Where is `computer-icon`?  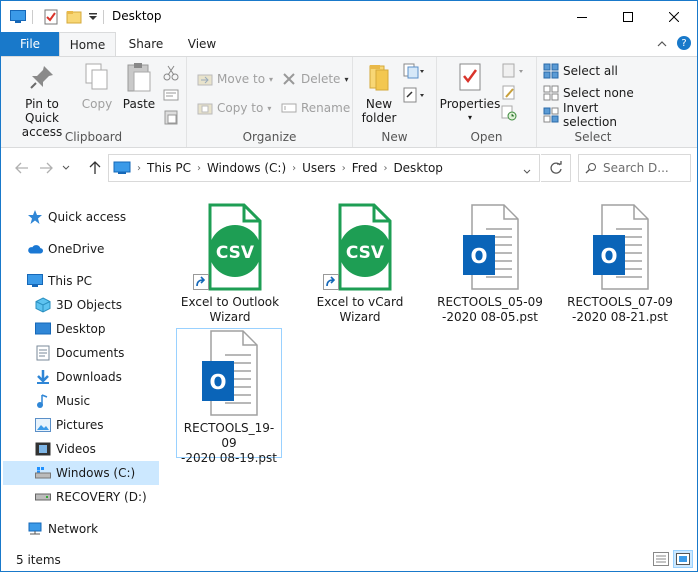 computer-icon is located at coordinates (35, 281).